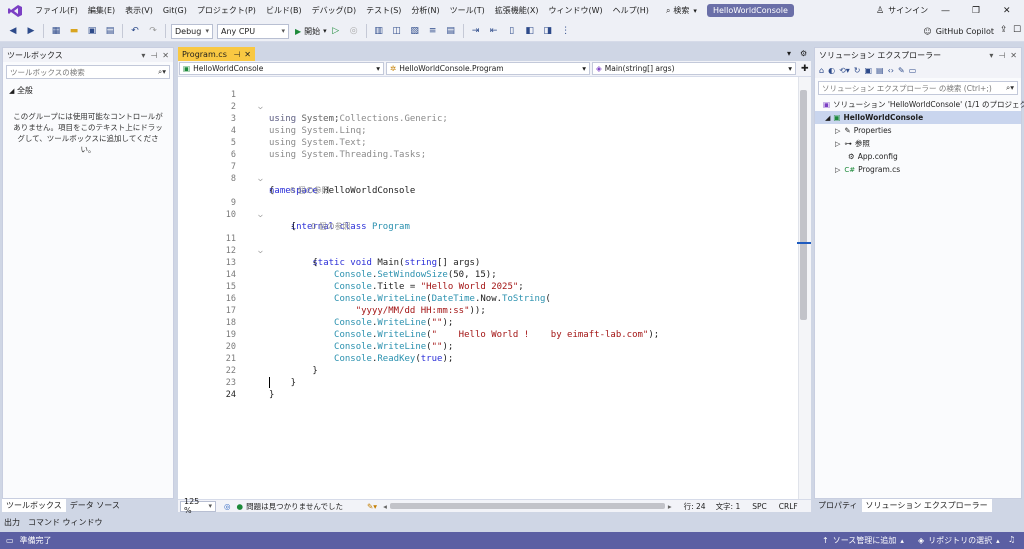 The image size is (1024, 549). I want to click on minimize-button: —, so click(945, 10).